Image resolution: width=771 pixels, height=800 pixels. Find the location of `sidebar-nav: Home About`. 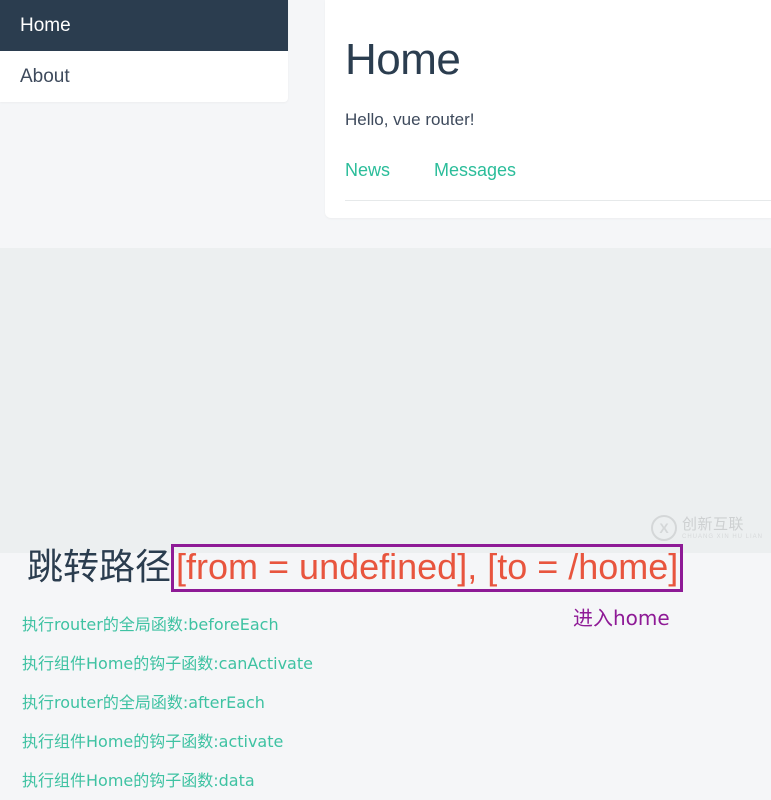

sidebar-nav: Home About is located at coordinates (144, 51).